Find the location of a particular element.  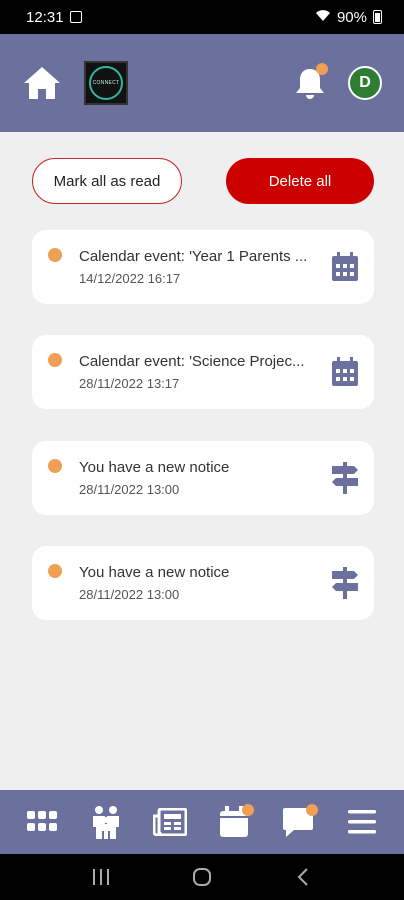

nav-menu is located at coordinates (362, 822).